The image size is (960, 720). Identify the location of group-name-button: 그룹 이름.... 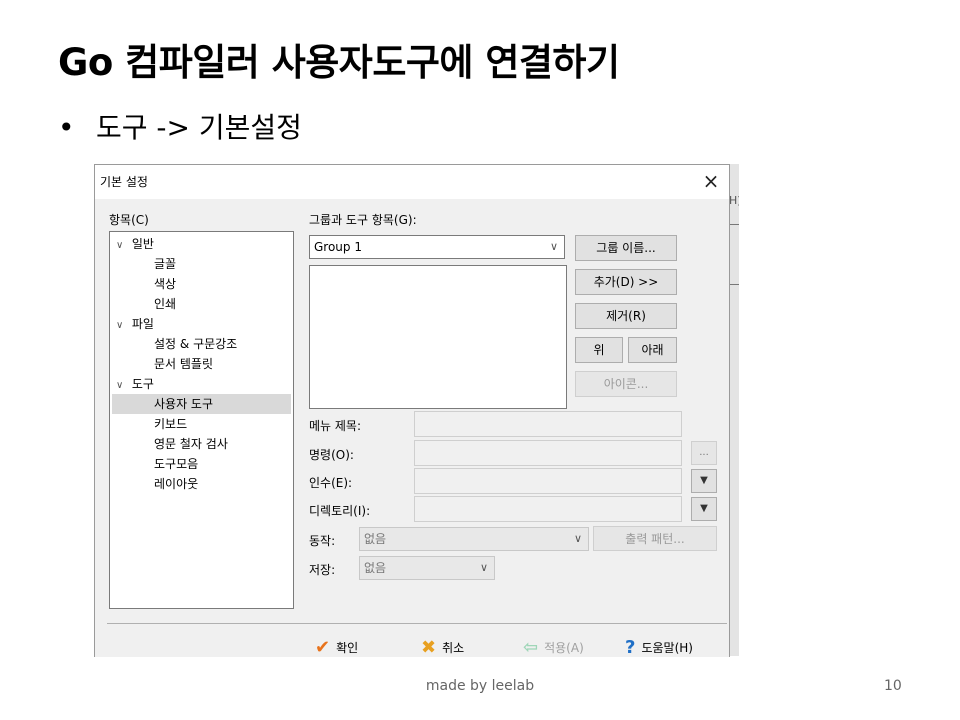
(626, 248).